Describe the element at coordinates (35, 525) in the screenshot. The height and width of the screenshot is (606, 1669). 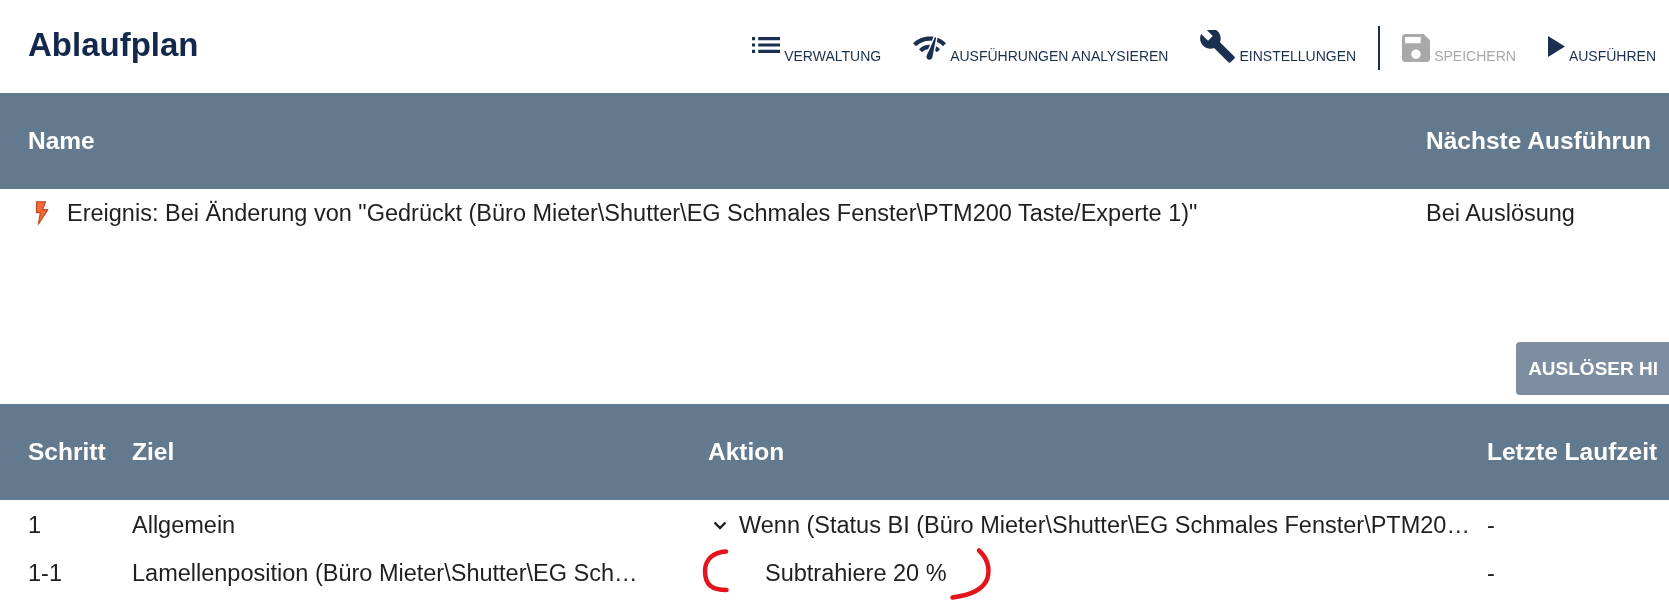
I see `table-cell: 1` at that location.